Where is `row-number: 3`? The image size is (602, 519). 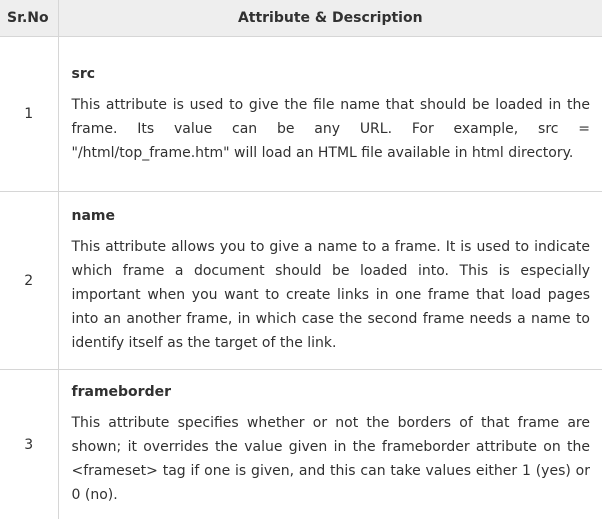
row-number: 3 is located at coordinates (29, 444).